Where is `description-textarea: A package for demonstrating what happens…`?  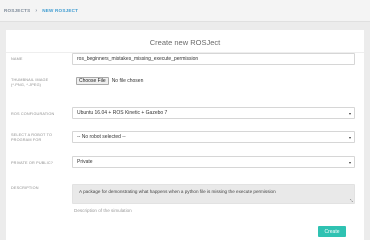
description-textarea: A package for demonstrating what happens… is located at coordinates (213, 194).